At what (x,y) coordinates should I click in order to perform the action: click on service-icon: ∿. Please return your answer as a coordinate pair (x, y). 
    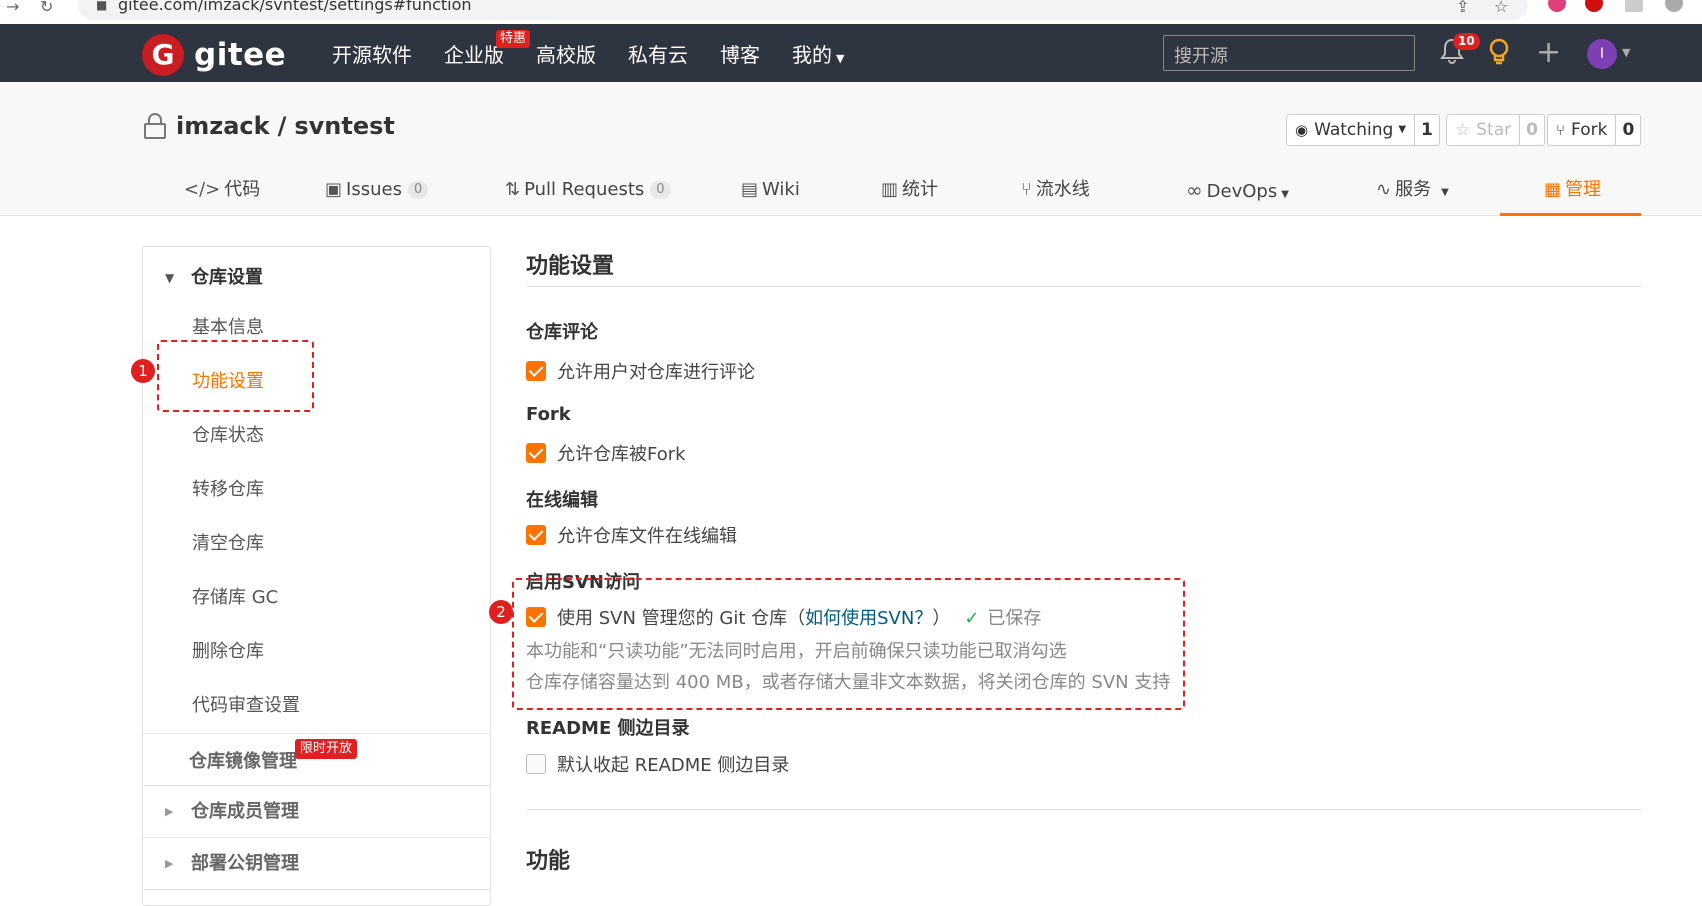
    Looking at the image, I should click on (1384, 189).